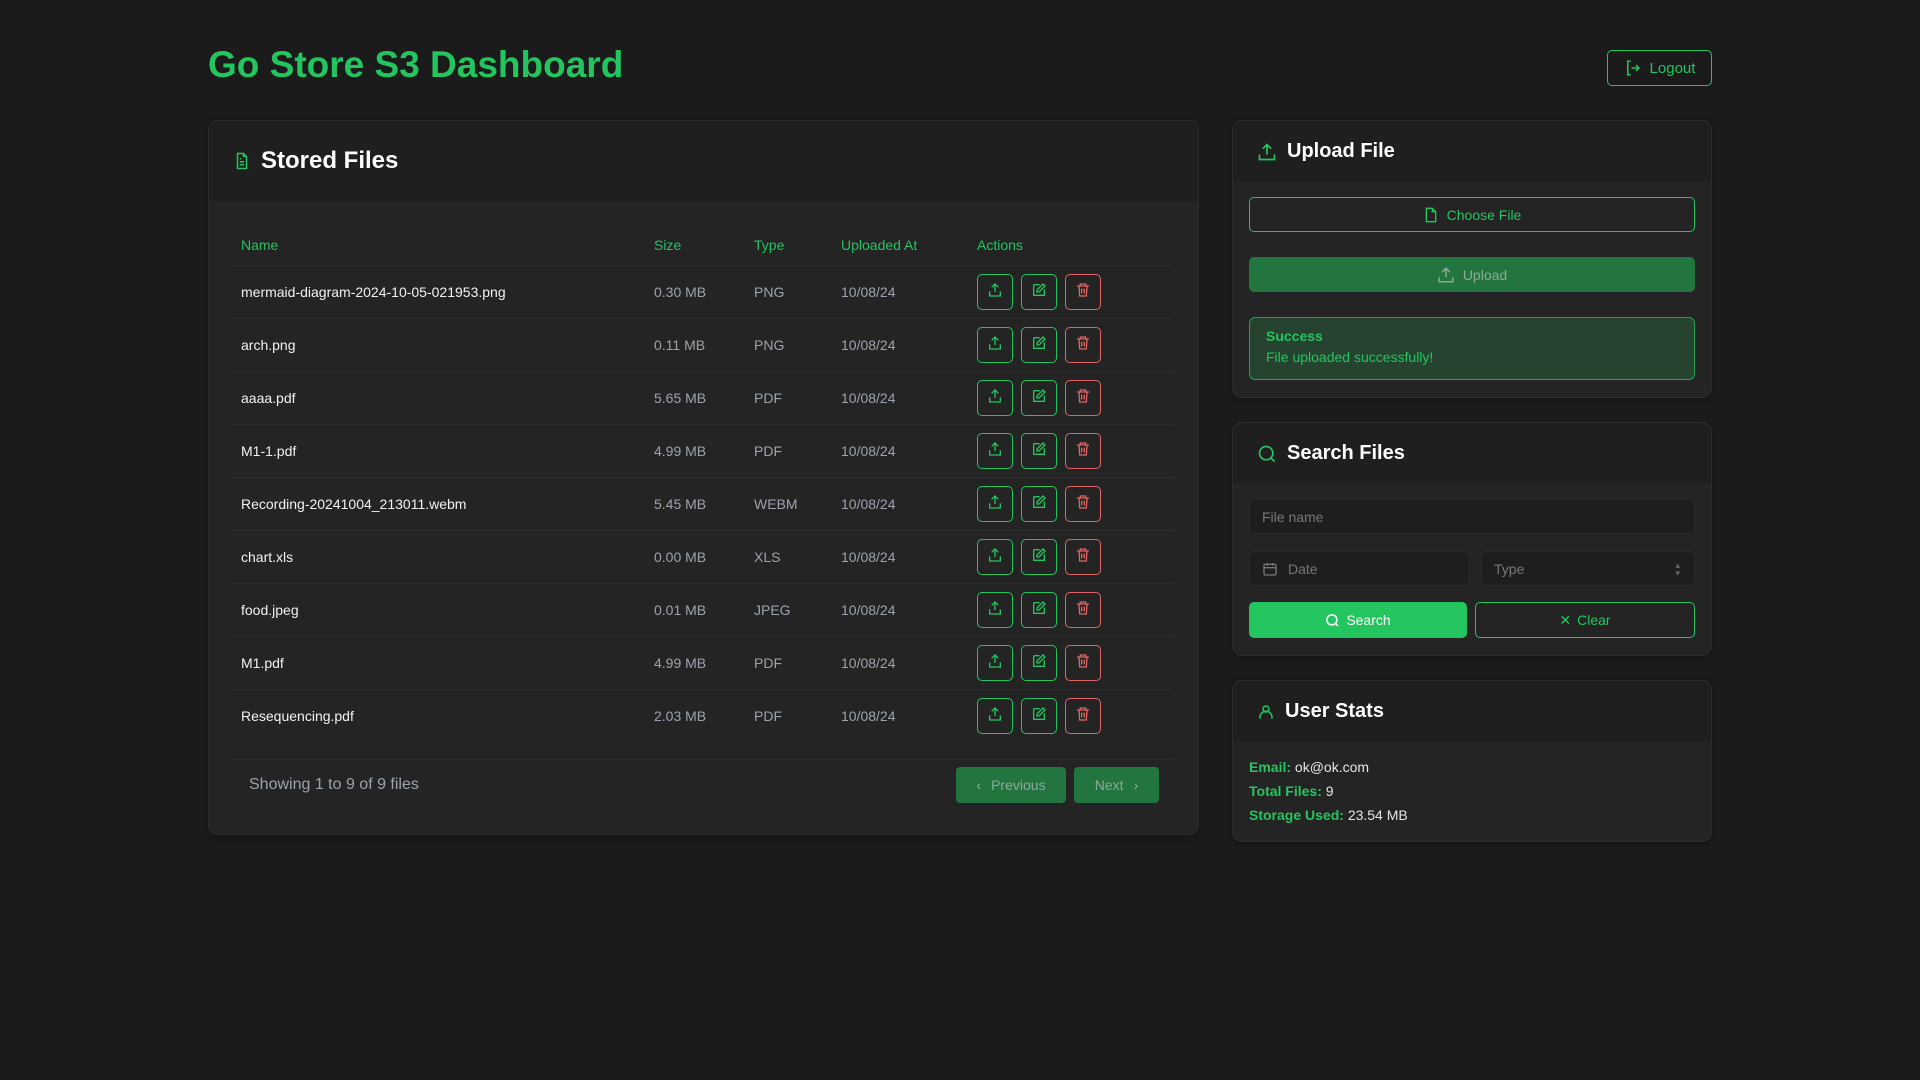  Describe the element at coordinates (703, 759) in the screenshot. I see `table-footer-divider` at that location.